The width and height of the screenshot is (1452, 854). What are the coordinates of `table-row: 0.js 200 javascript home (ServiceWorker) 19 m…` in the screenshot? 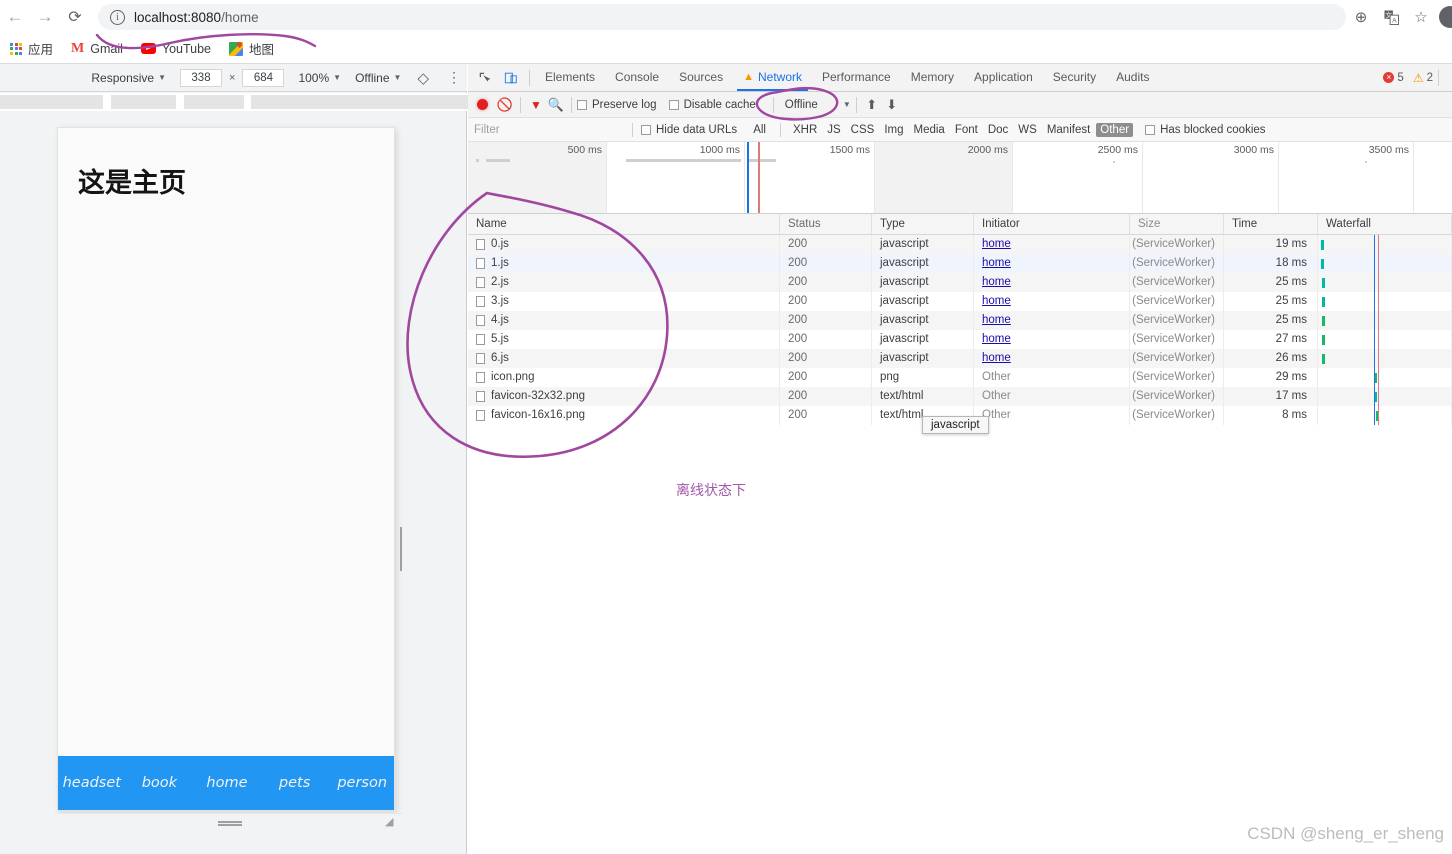 It's located at (960, 244).